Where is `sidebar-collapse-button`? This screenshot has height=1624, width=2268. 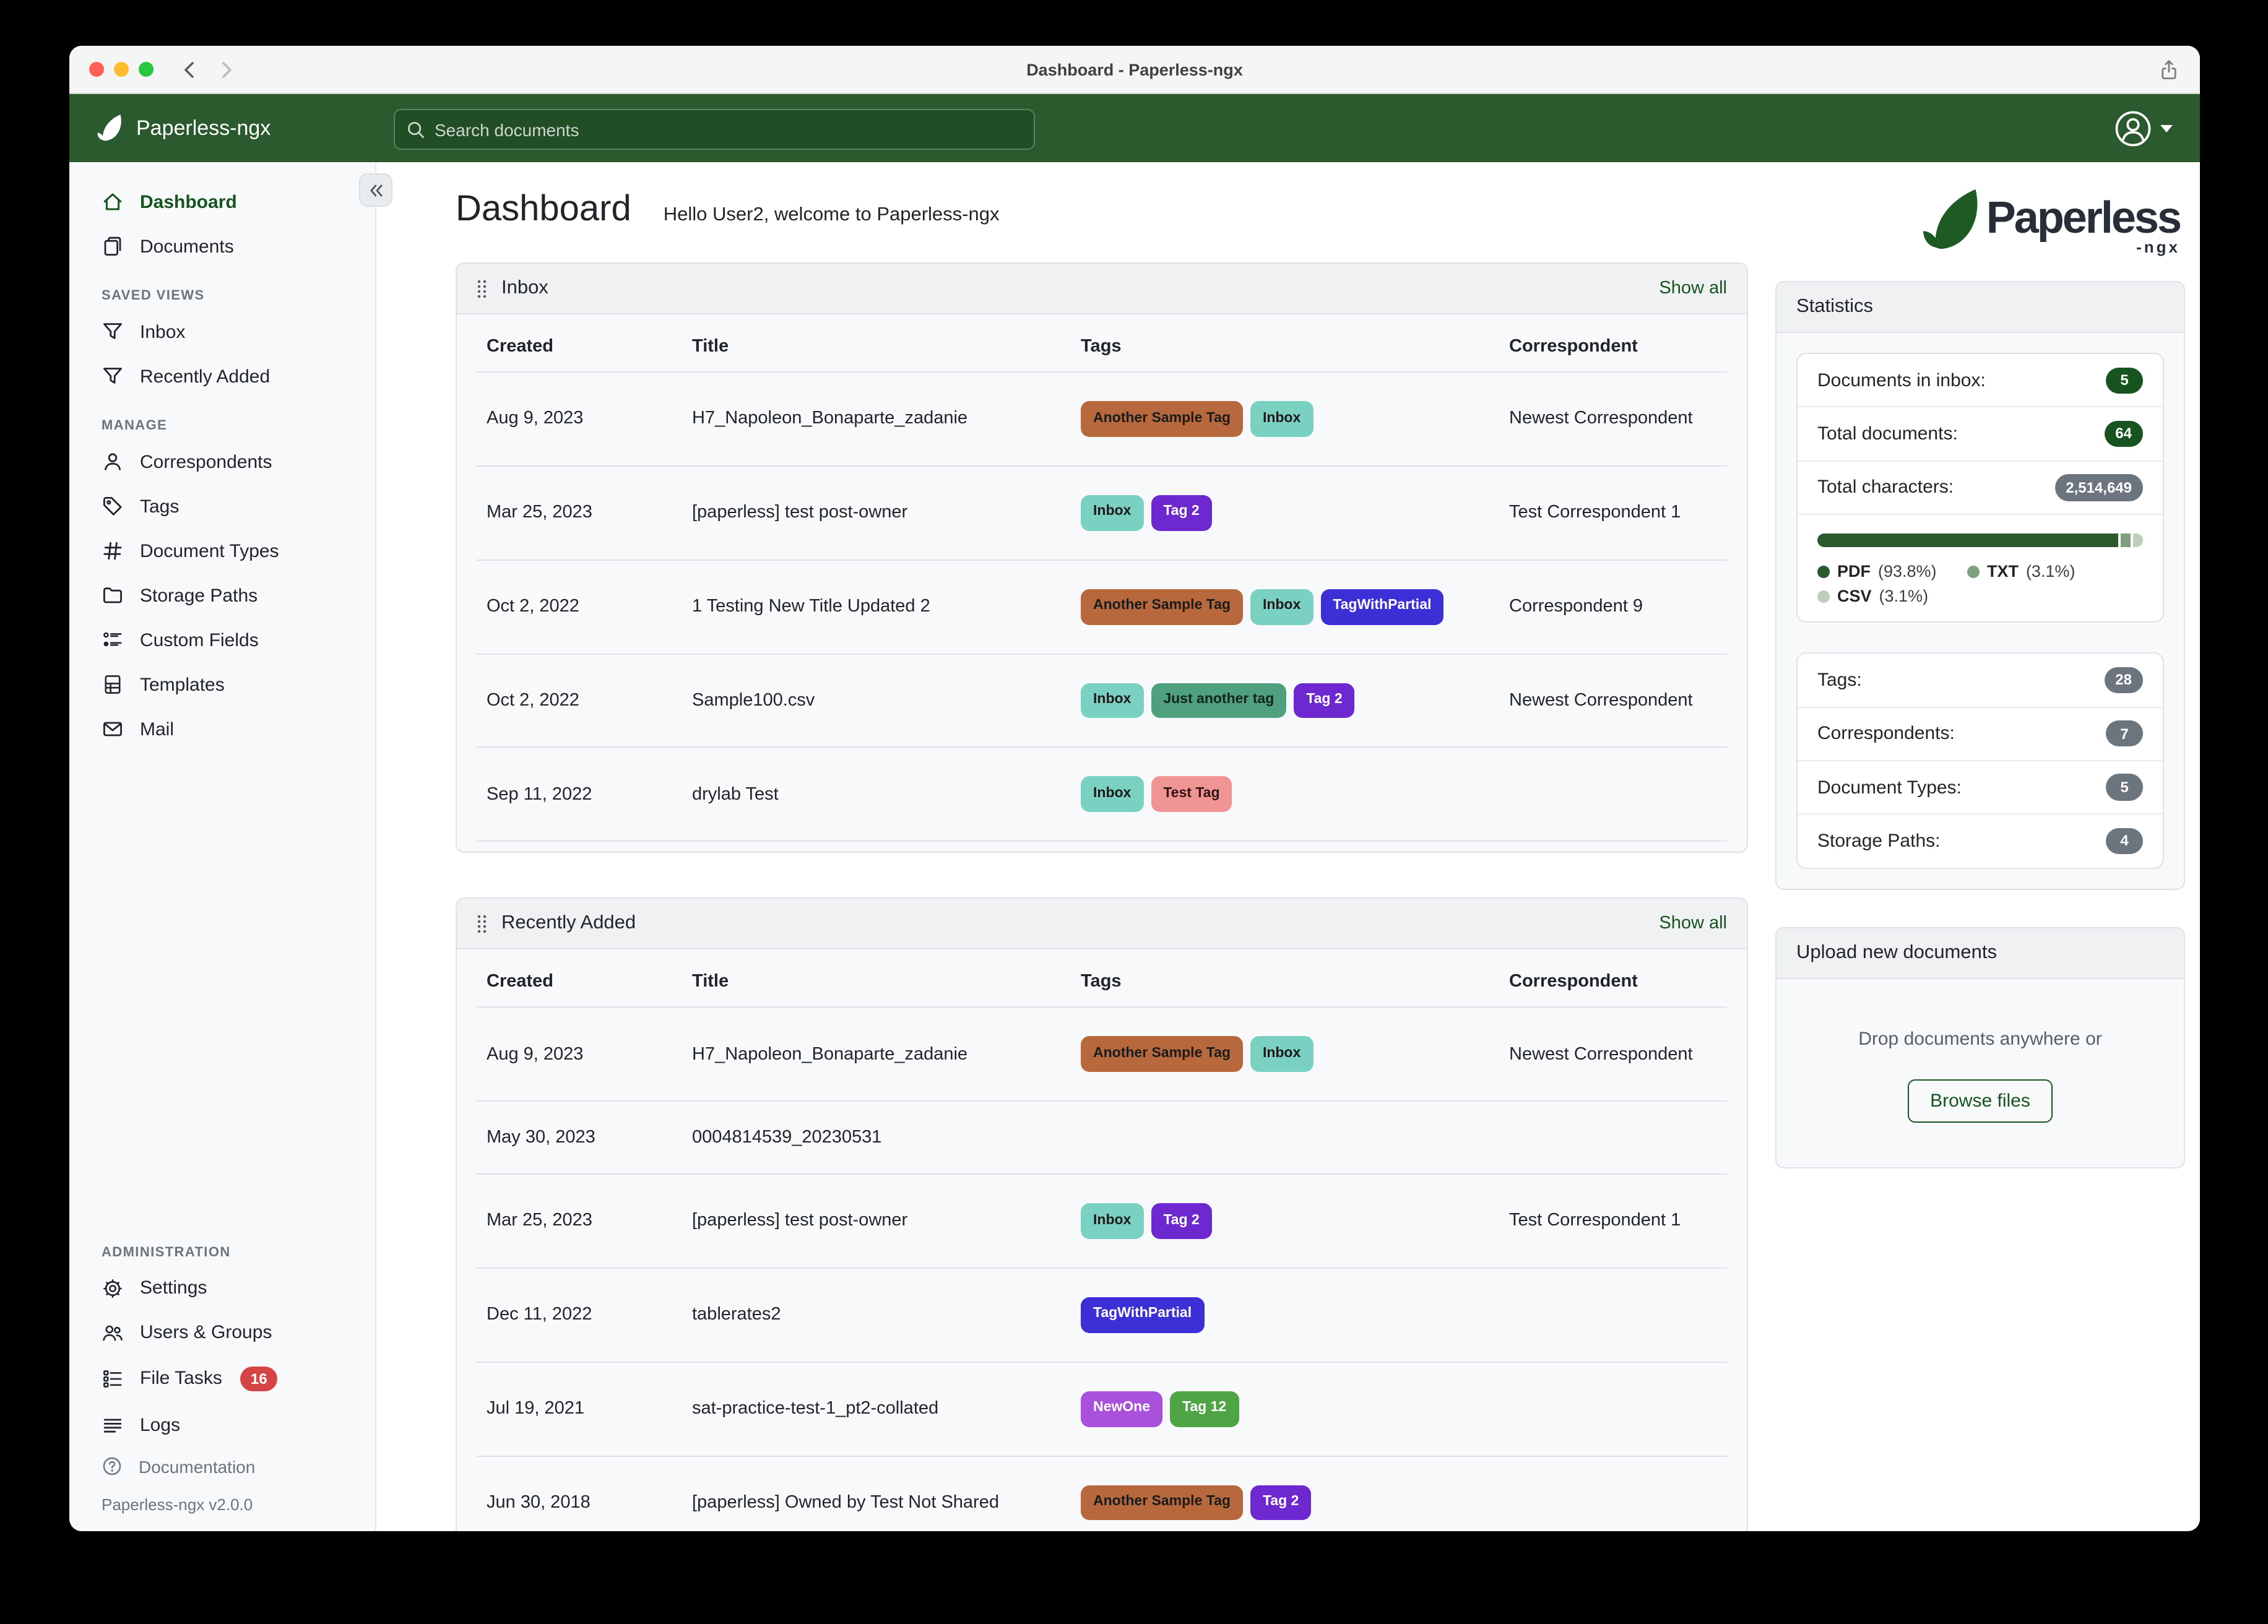 sidebar-collapse-button is located at coordinates (375, 190).